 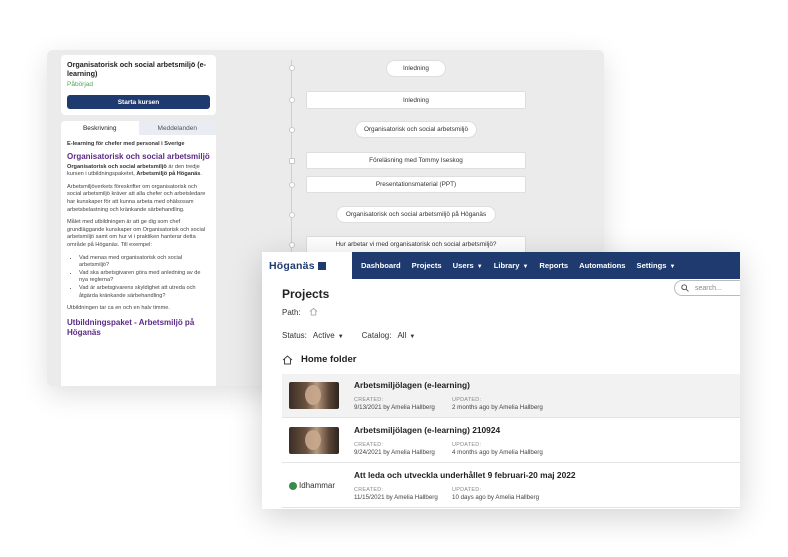 I want to click on nav-automations: Automations, so click(x=602, y=265).